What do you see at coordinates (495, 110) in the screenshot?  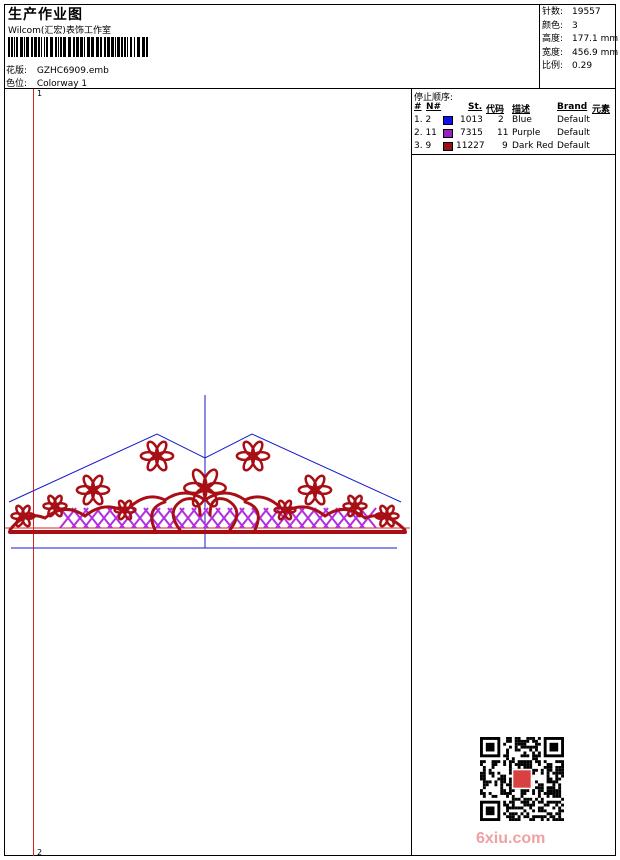 I see `col-code: 代码` at bounding box center [495, 110].